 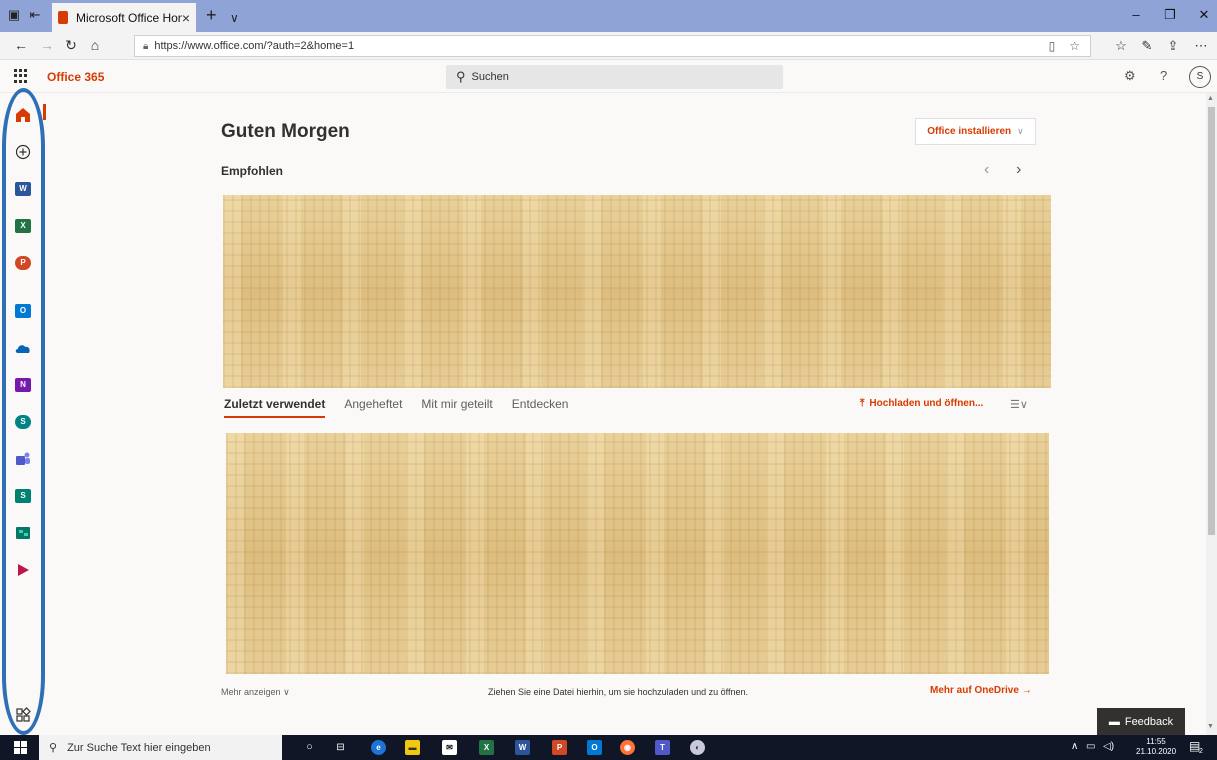 I want to click on powerpoint-taskbar-icon: P, so click(x=559, y=747).